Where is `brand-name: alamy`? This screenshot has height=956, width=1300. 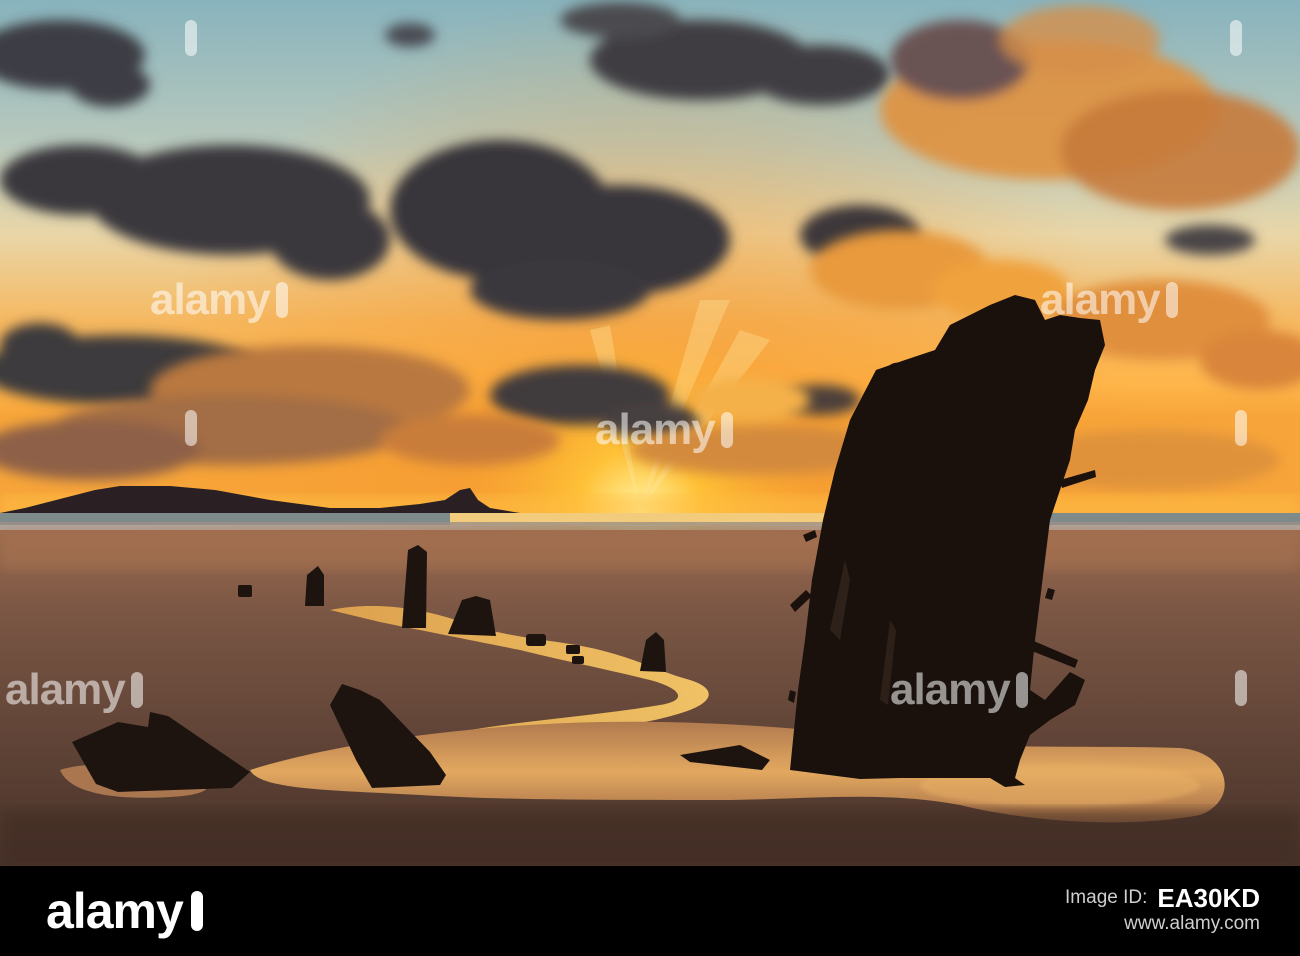
brand-name: alamy is located at coordinates (115, 911).